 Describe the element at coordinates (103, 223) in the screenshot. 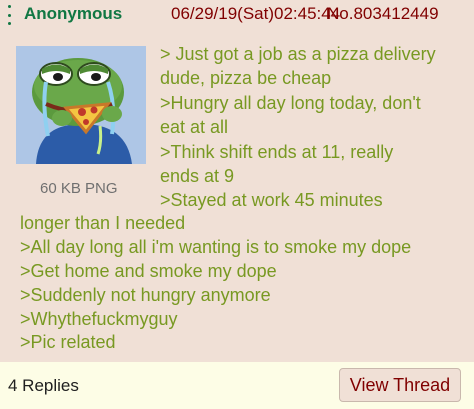

I see `greentext-line: longer than I needed` at that location.